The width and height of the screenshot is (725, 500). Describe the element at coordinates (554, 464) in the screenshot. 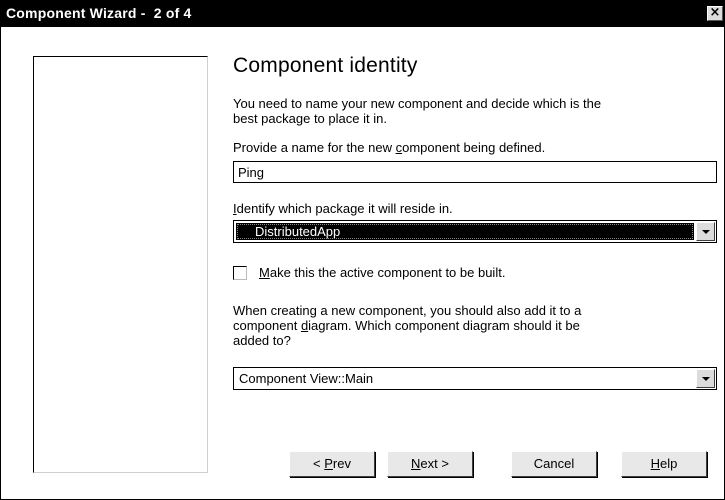

I see `cancel-button: Cancel` at that location.